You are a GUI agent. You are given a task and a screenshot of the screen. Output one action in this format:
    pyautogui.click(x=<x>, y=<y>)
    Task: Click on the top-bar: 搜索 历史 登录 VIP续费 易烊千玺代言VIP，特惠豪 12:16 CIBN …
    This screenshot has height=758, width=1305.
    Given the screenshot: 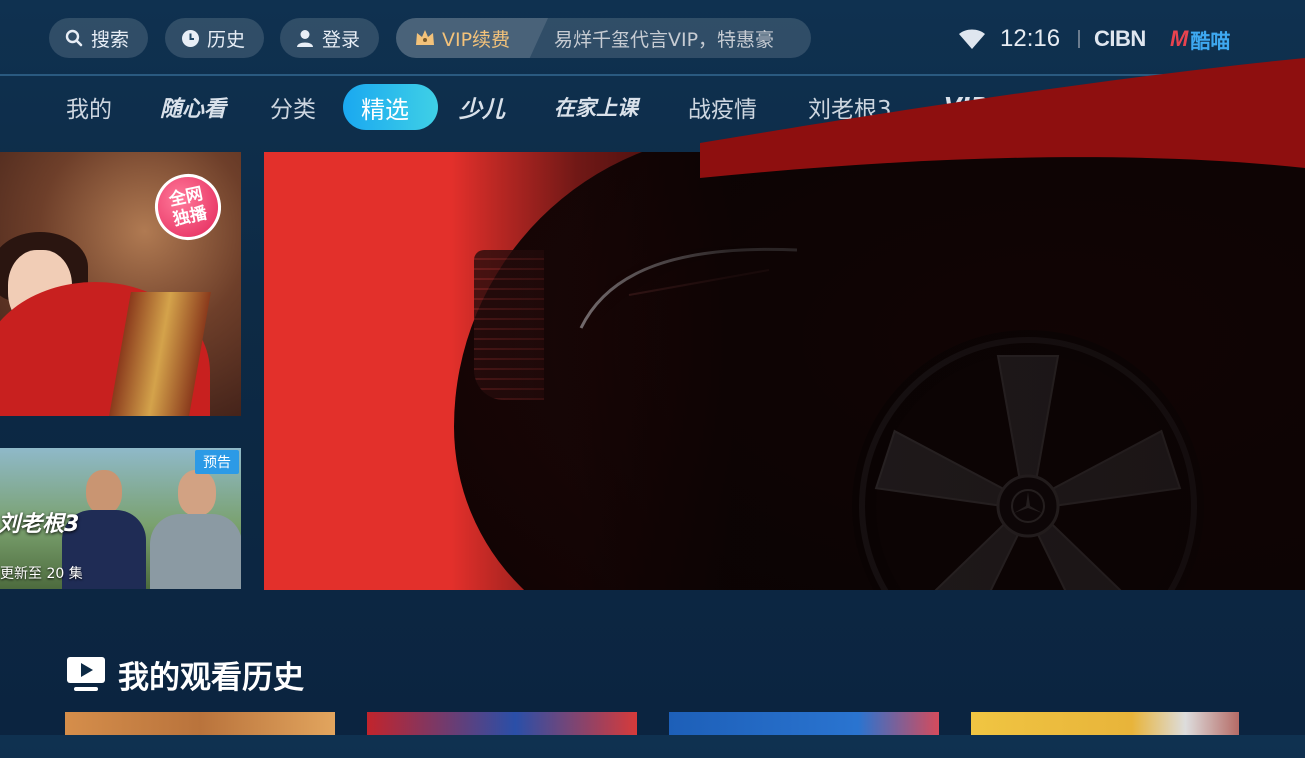 What is the action you would take?
    pyautogui.click(x=652, y=38)
    